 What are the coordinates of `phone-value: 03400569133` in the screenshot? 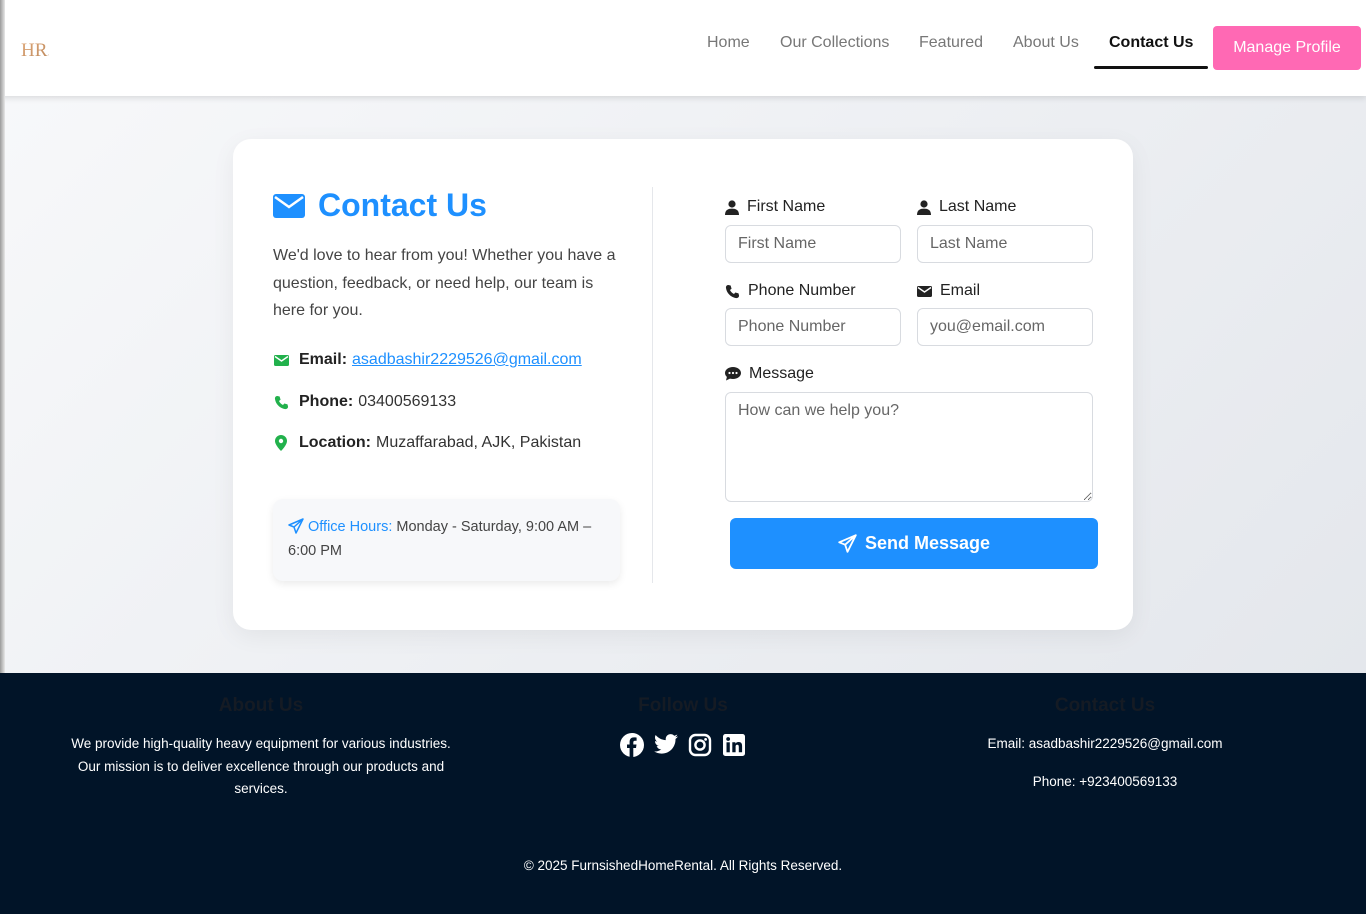 It's located at (407, 401).